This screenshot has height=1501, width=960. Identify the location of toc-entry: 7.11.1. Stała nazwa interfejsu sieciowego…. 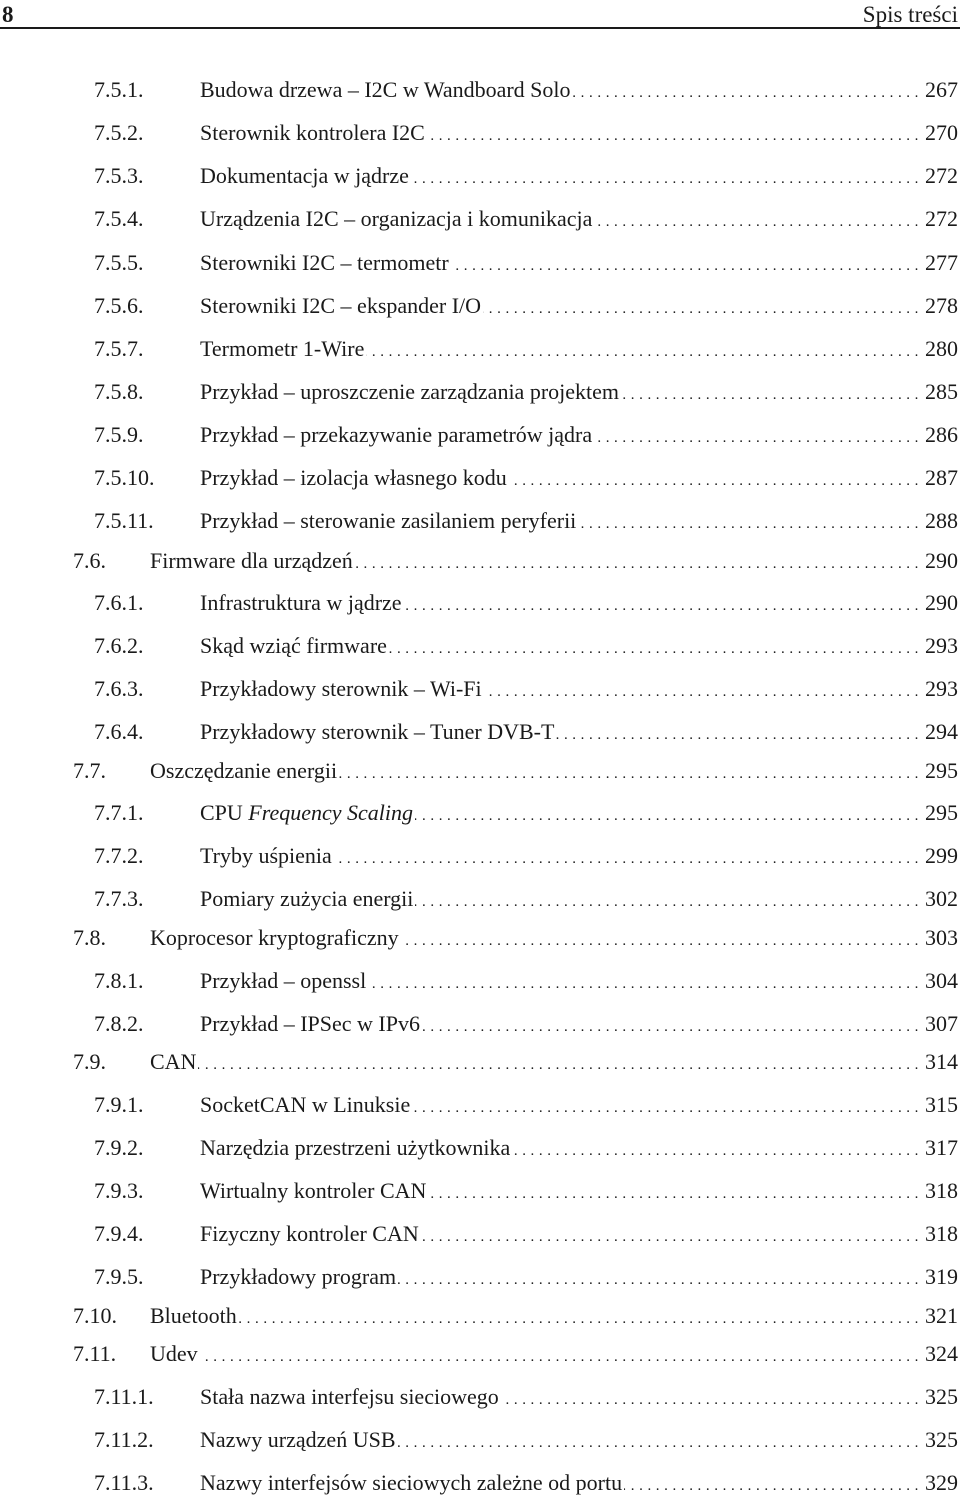
(480, 1397).